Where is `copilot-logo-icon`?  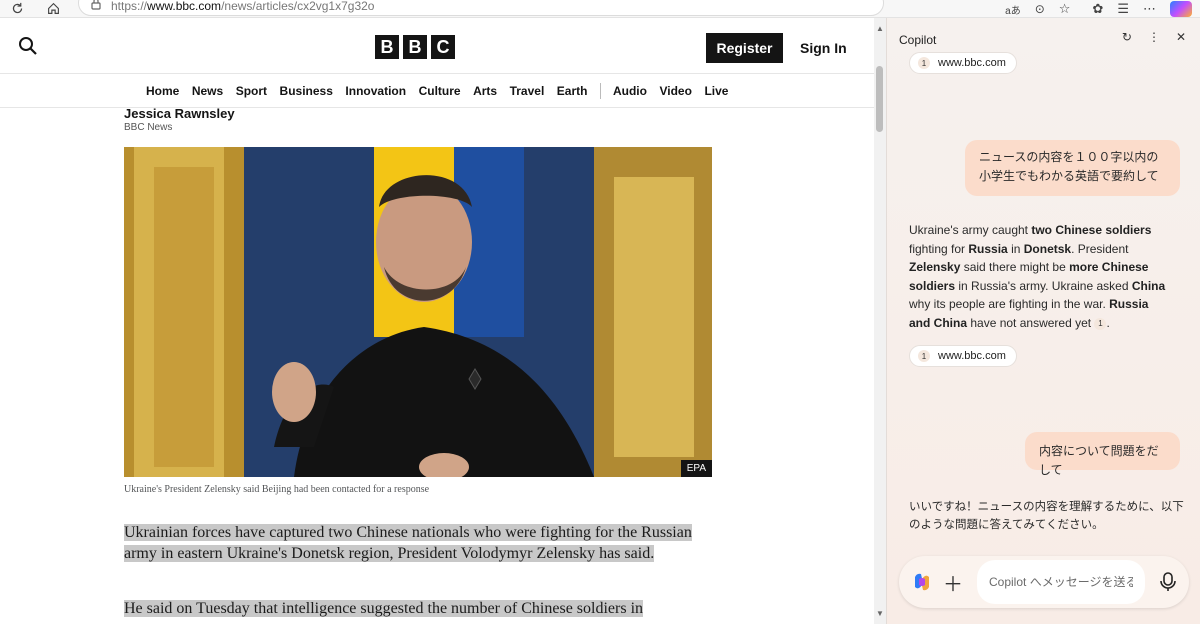
copilot-logo-icon is located at coordinates (922, 582).